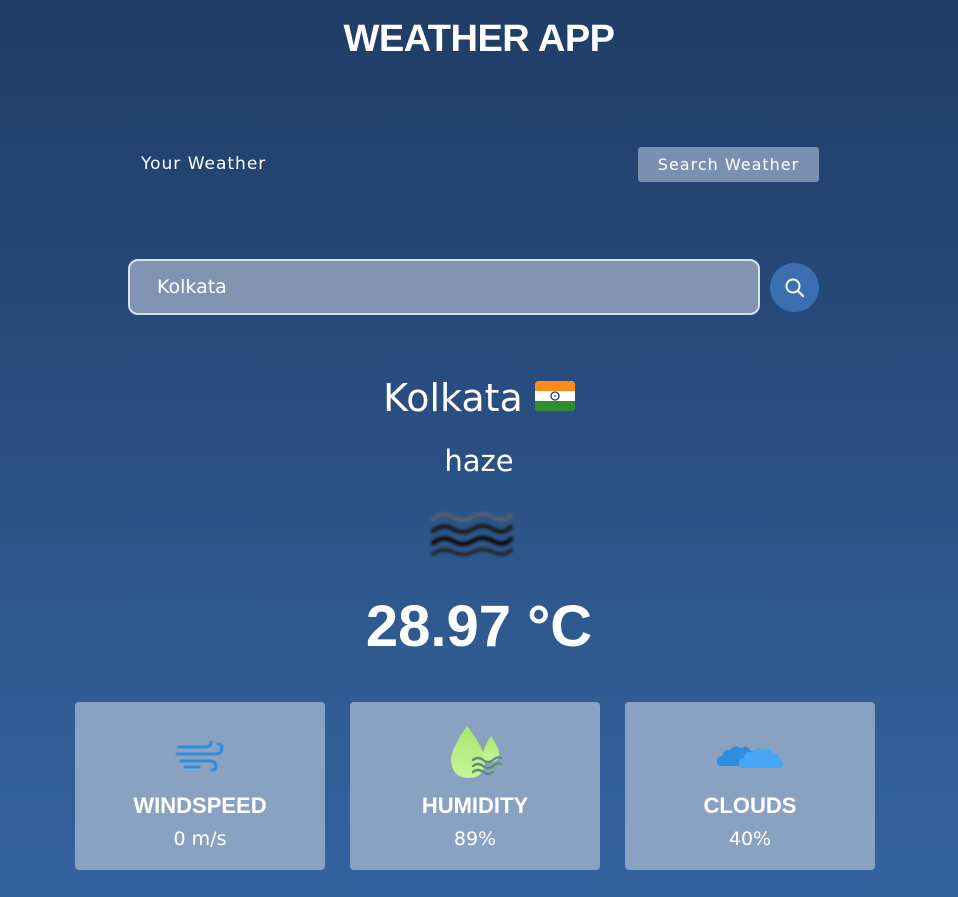  I want to click on clouds-label: CLOUDS, so click(750, 805).